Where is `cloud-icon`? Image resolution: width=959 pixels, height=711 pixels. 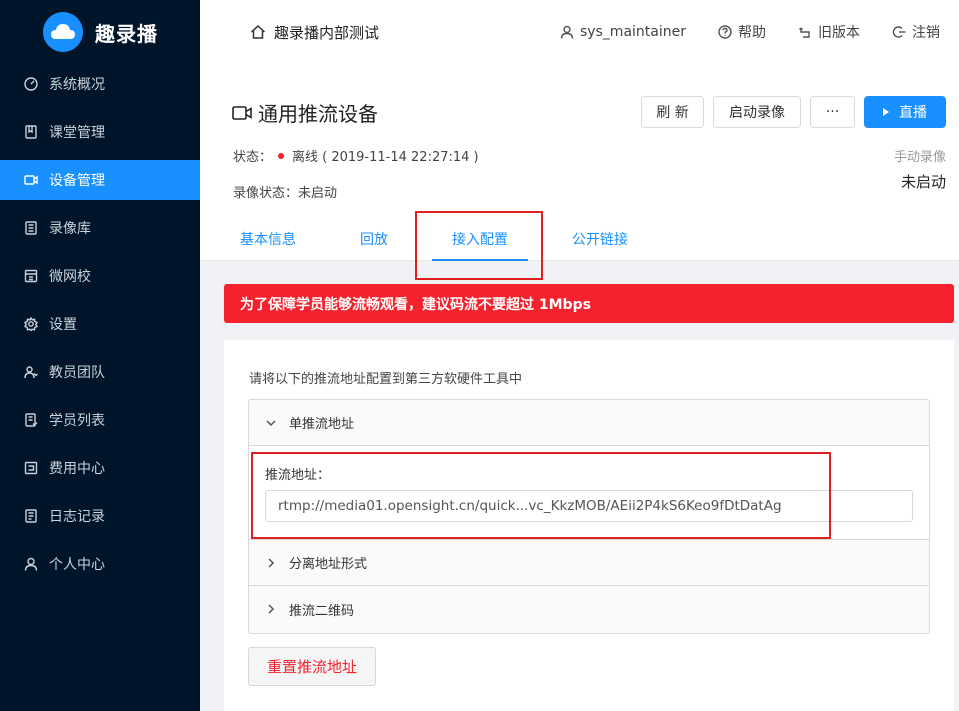
cloud-icon is located at coordinates (63, 32).